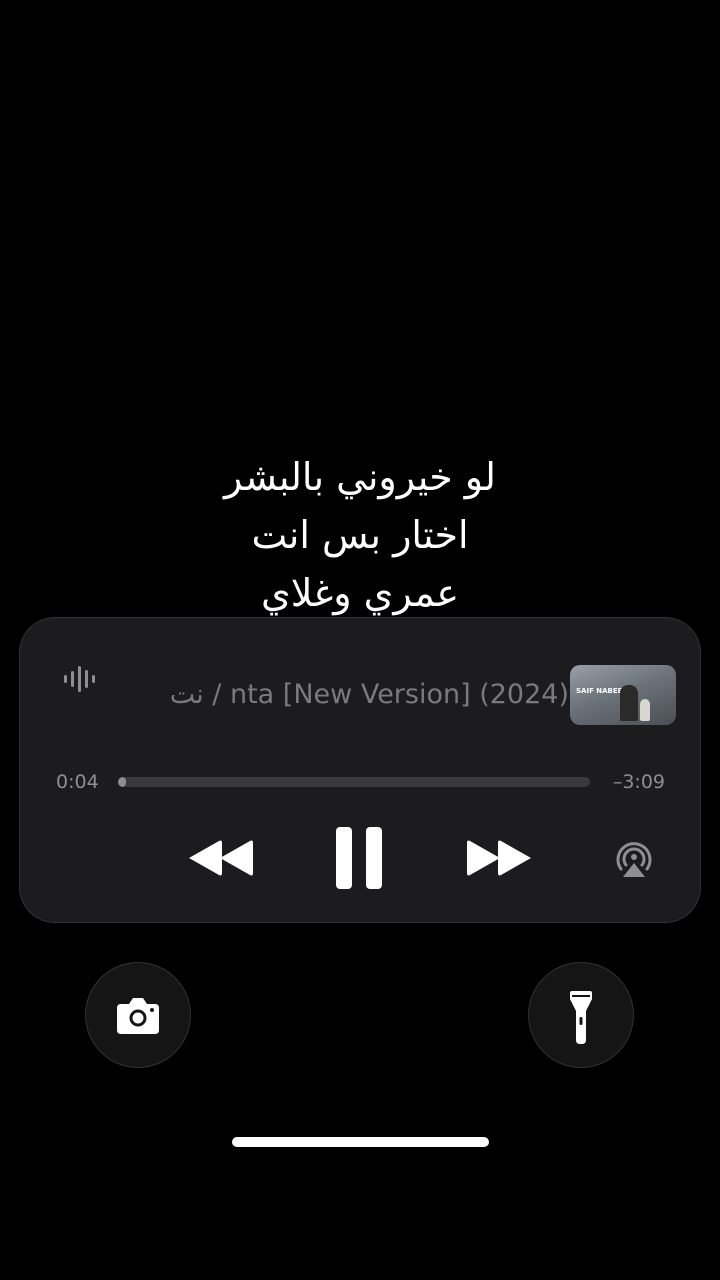 The width and height of the screenshot is (720, 1280). I want to click on camera-button, so click(138, 1015).